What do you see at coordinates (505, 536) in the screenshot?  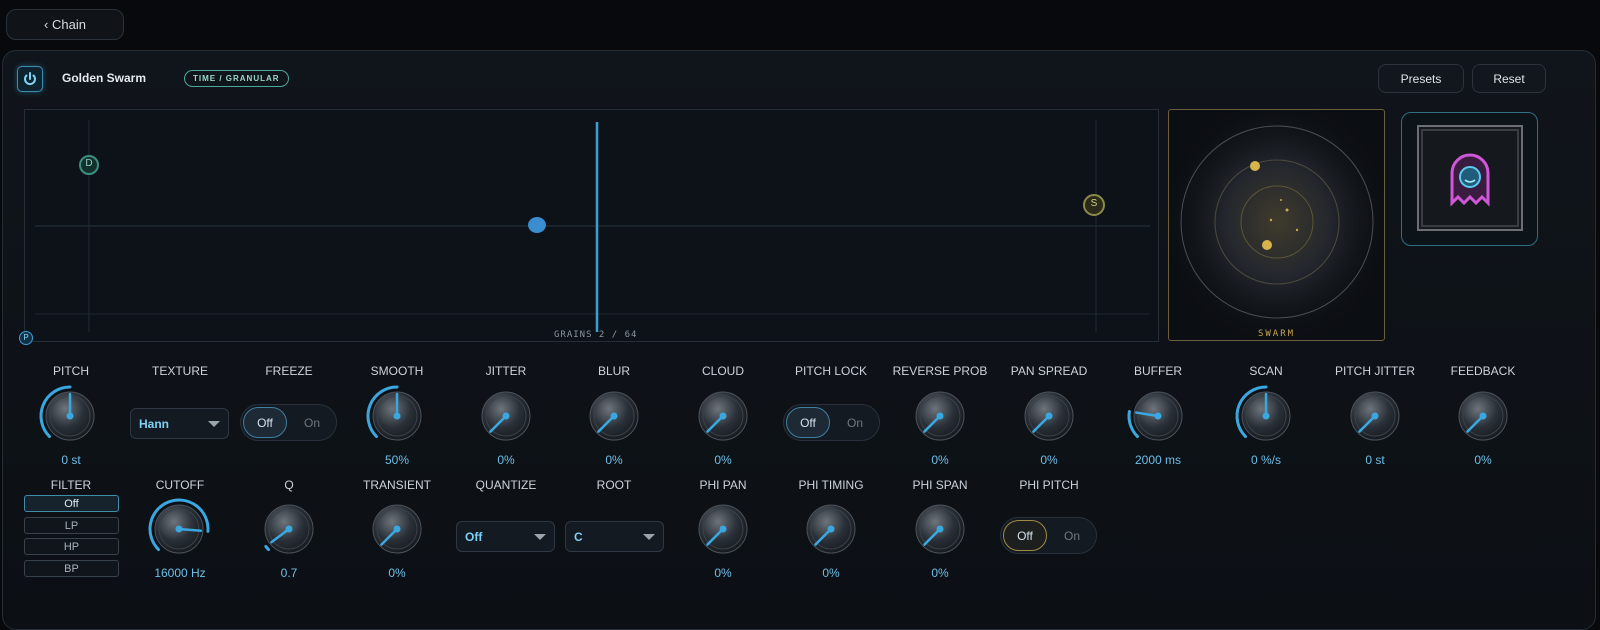 I see `quantize-dropdown: Off` at bounding box center [505, 536].